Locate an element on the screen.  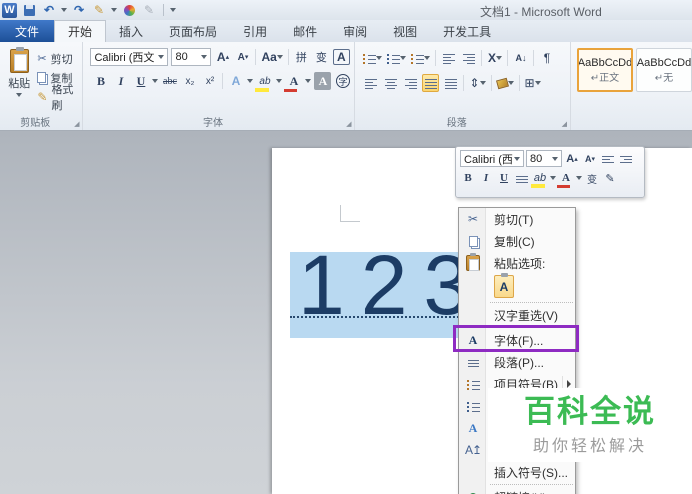
tab-developer: 开发工具 is located at coordinates (467, 31).